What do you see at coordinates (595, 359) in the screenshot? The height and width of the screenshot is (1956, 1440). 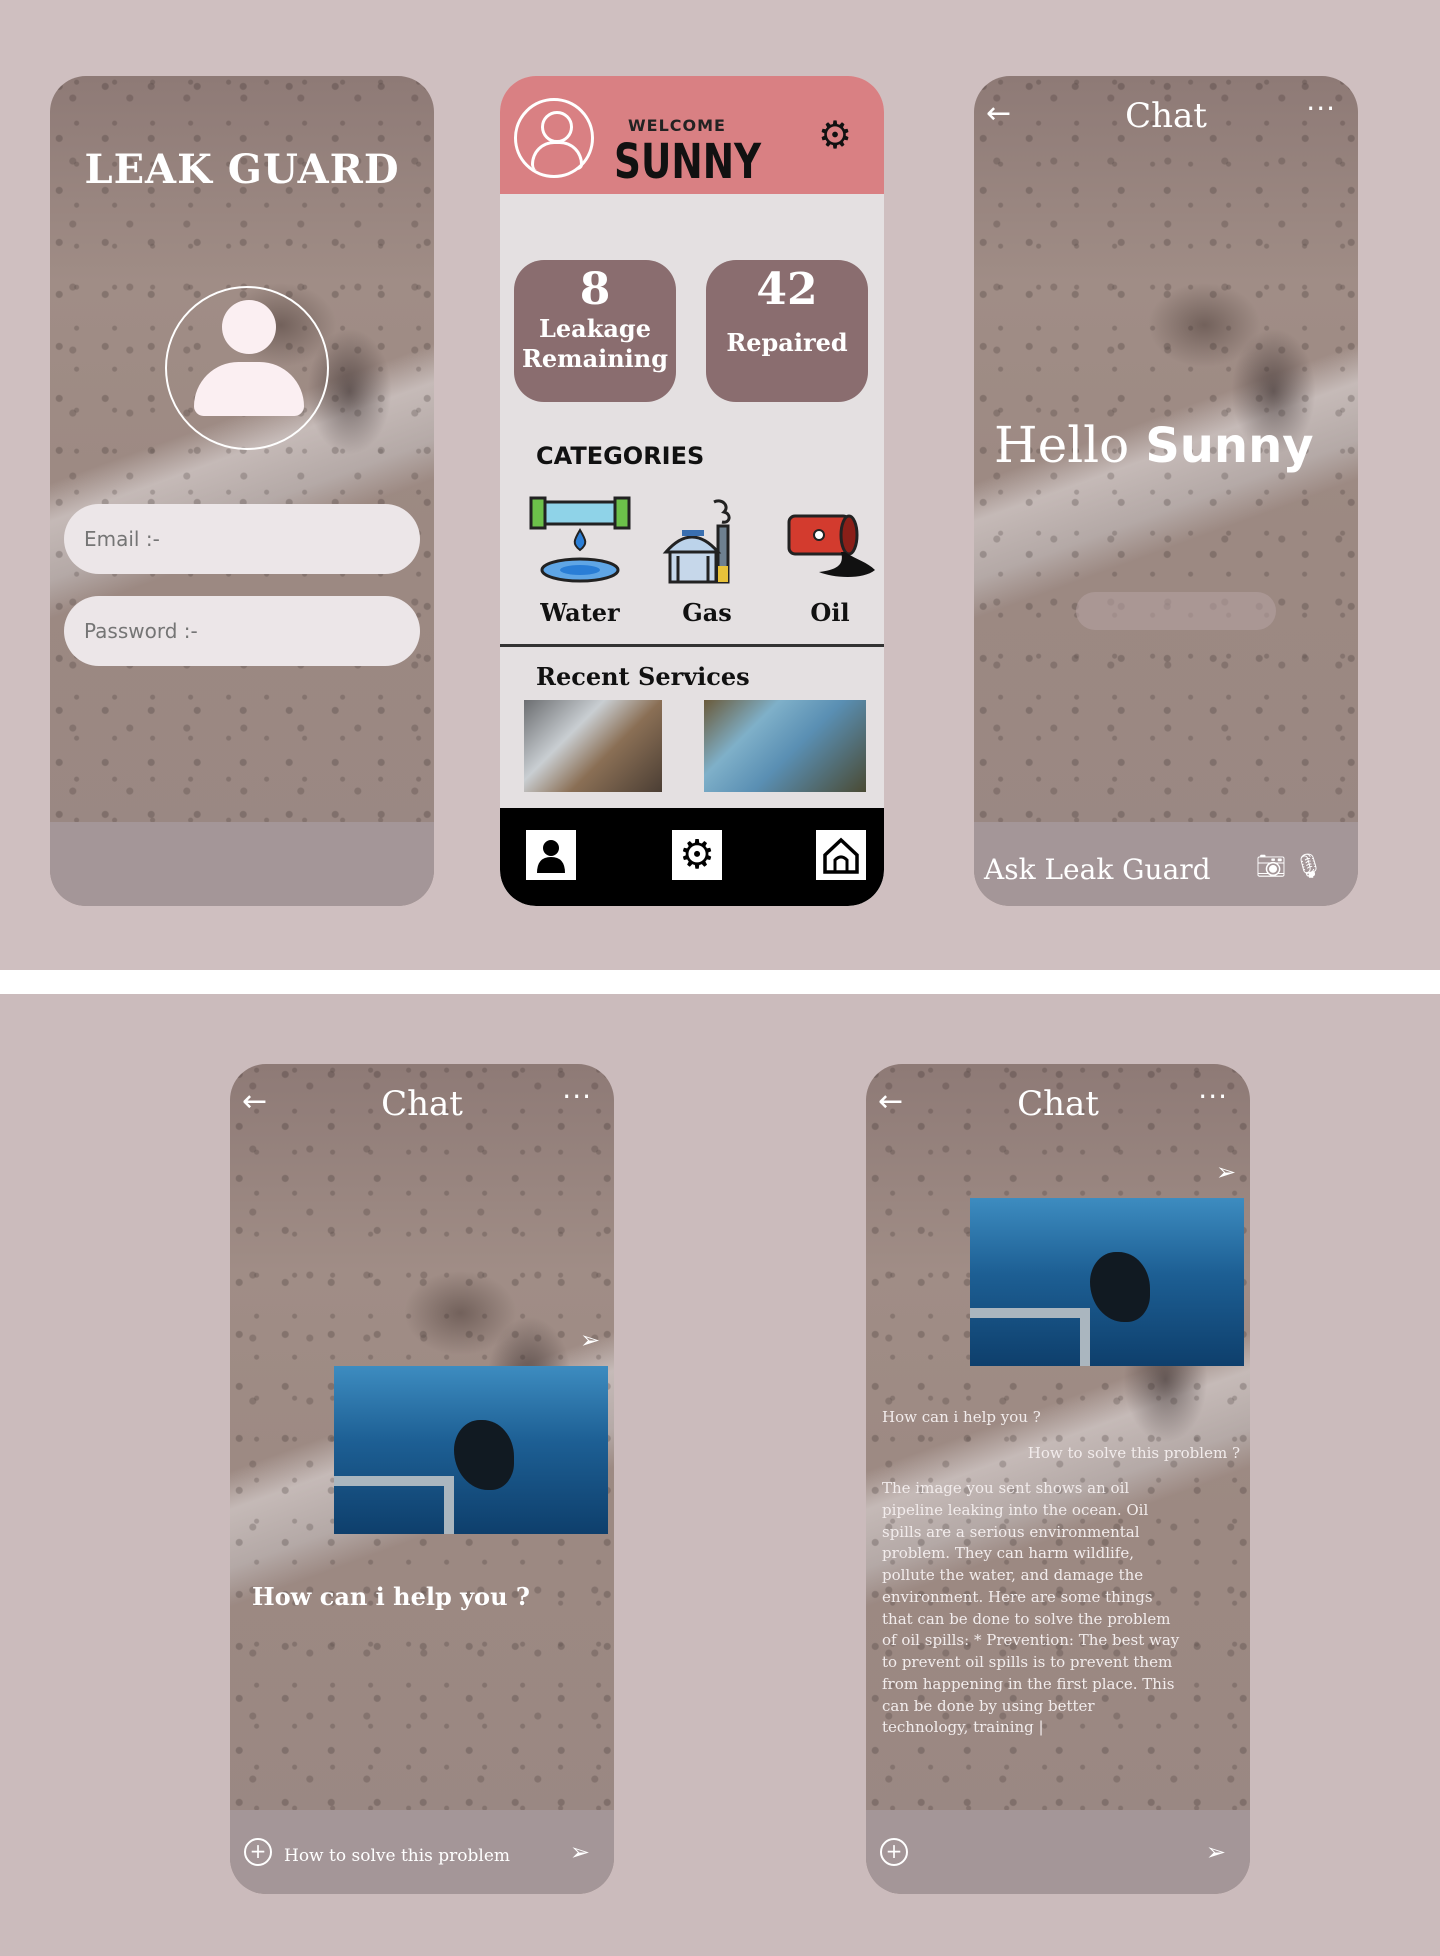 I see `stat-label: Remaining` at bounding box center [595, 359].